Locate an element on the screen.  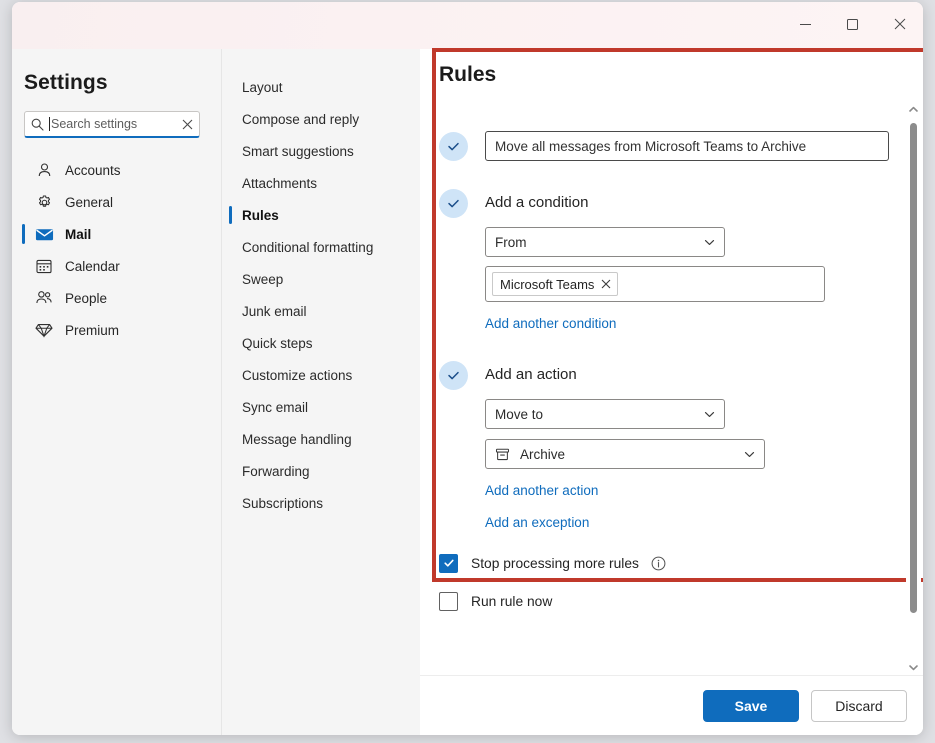
subnav-item-customize-actions: Customize actions is located at coordinates (321, 375).